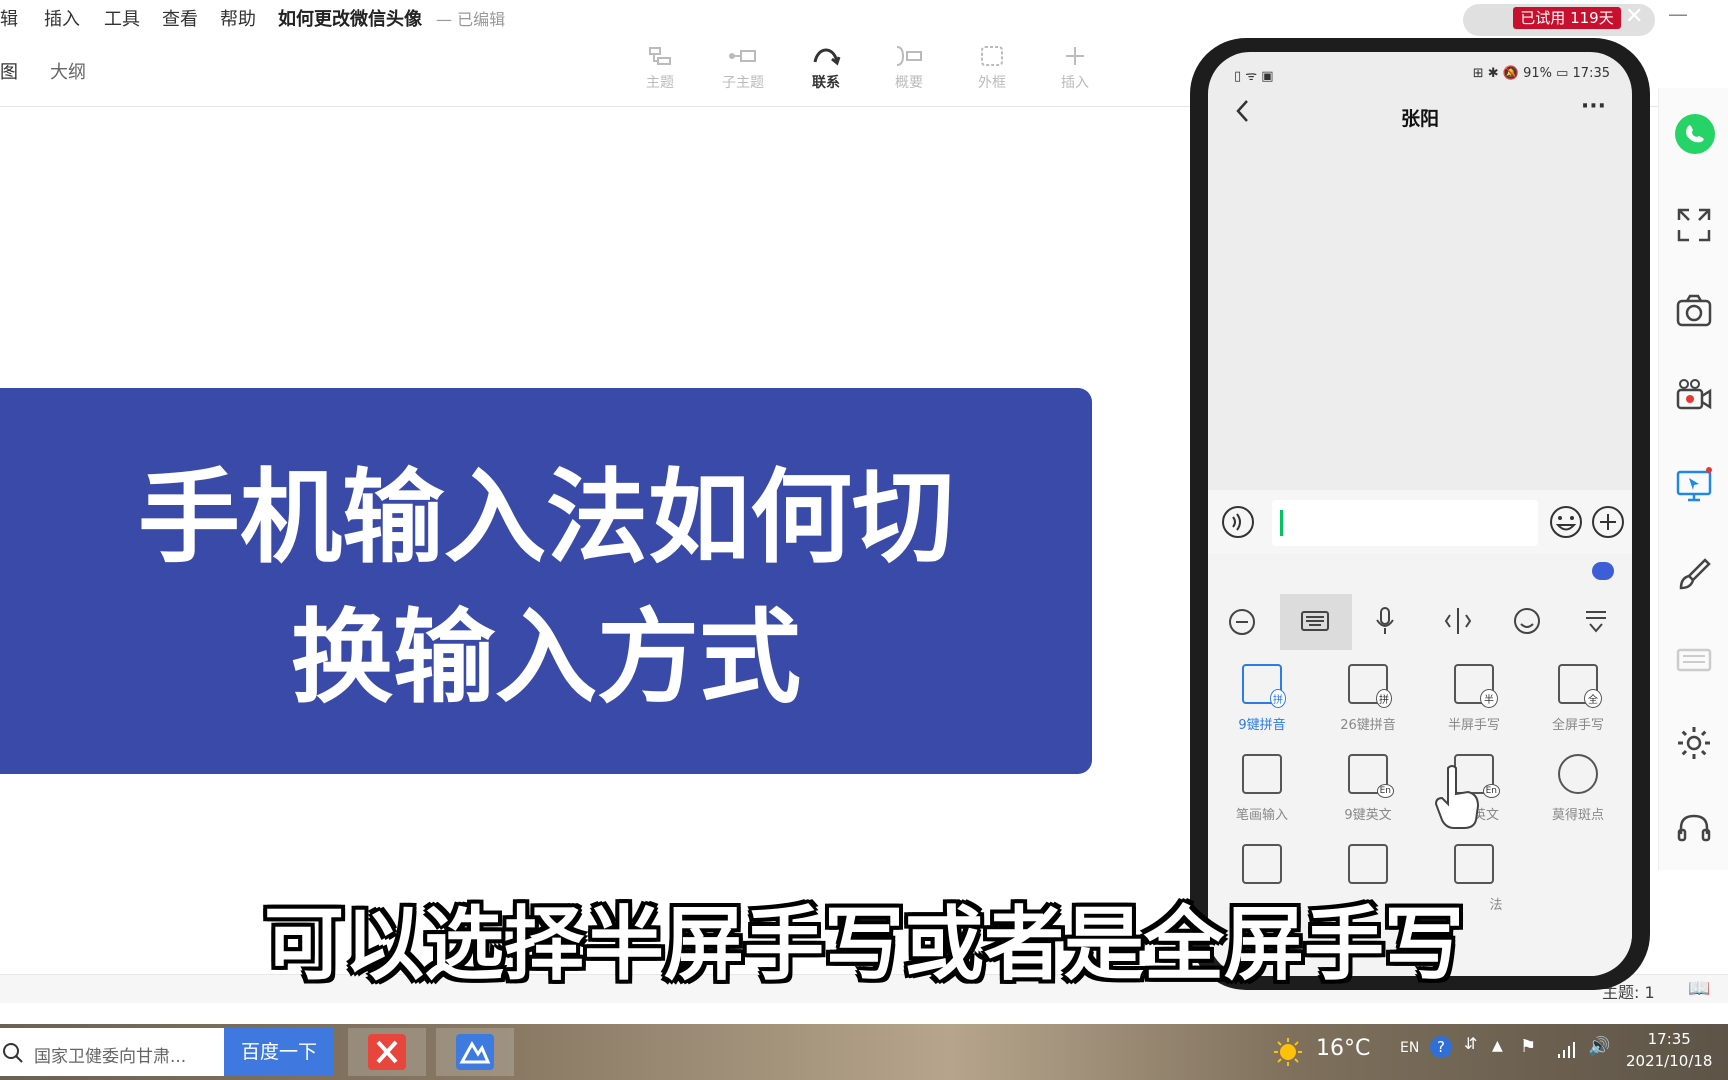  What do you see at coordinates (1262, 774) in the screenshot?
I see `stroke-icon` at bounding box center [1262, 774].